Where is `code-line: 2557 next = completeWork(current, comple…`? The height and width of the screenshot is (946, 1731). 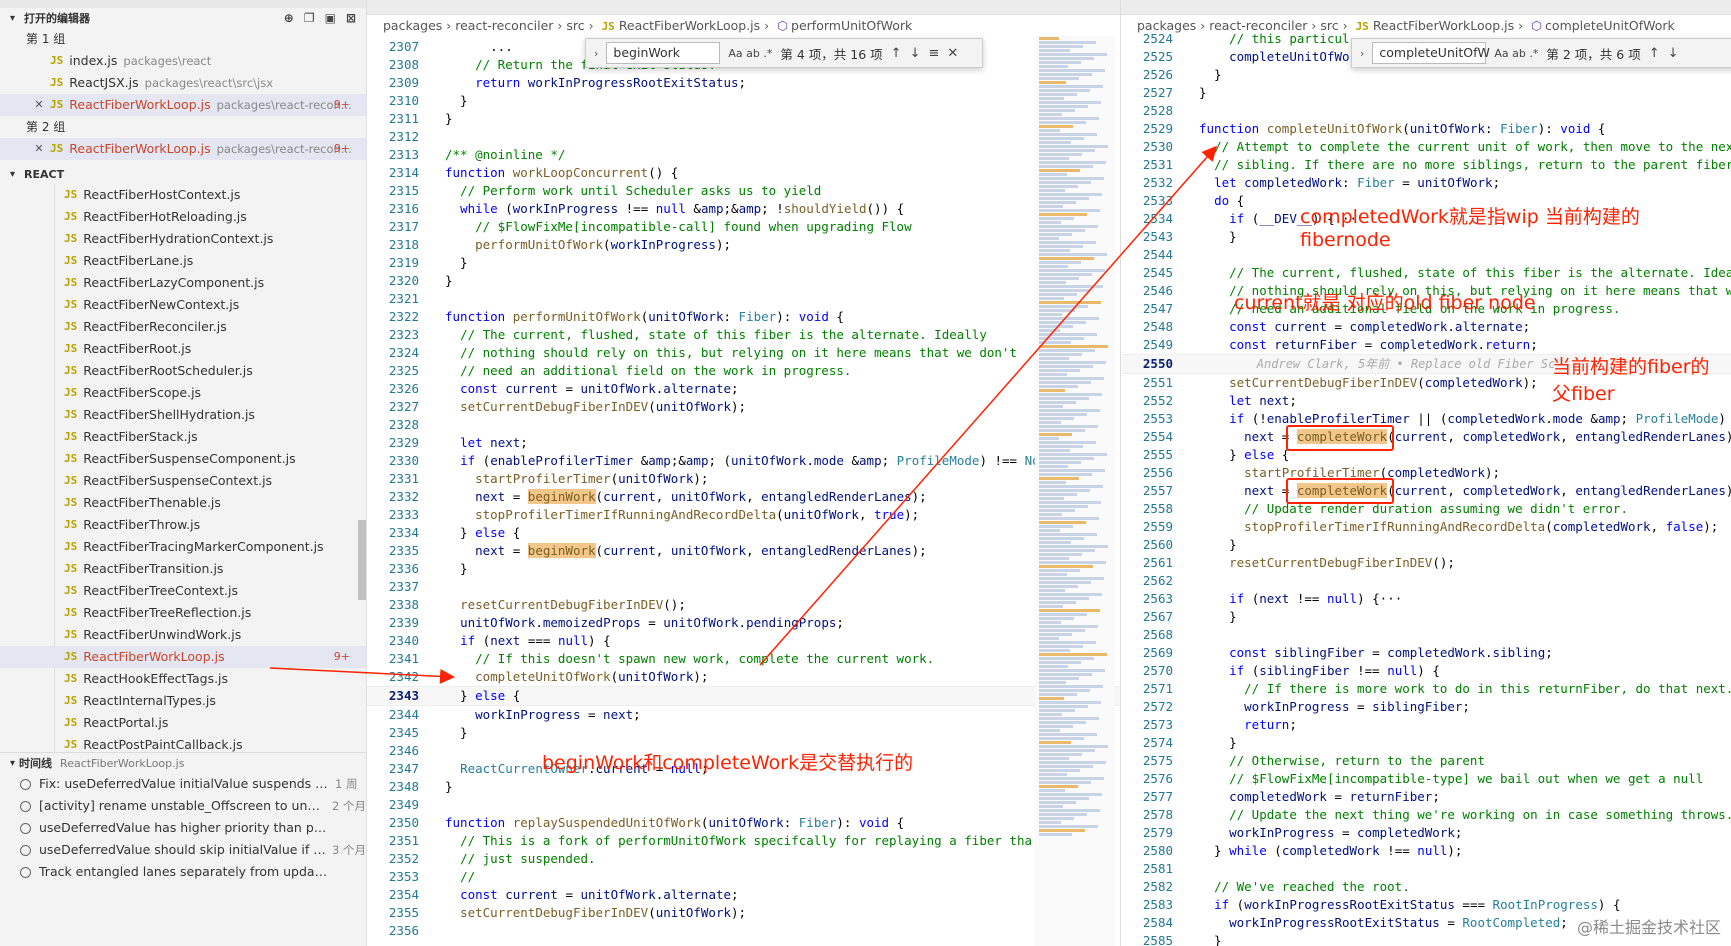 code-line: 2557 next = completeWork(current, comple… is located at coordinates (1426, 491).